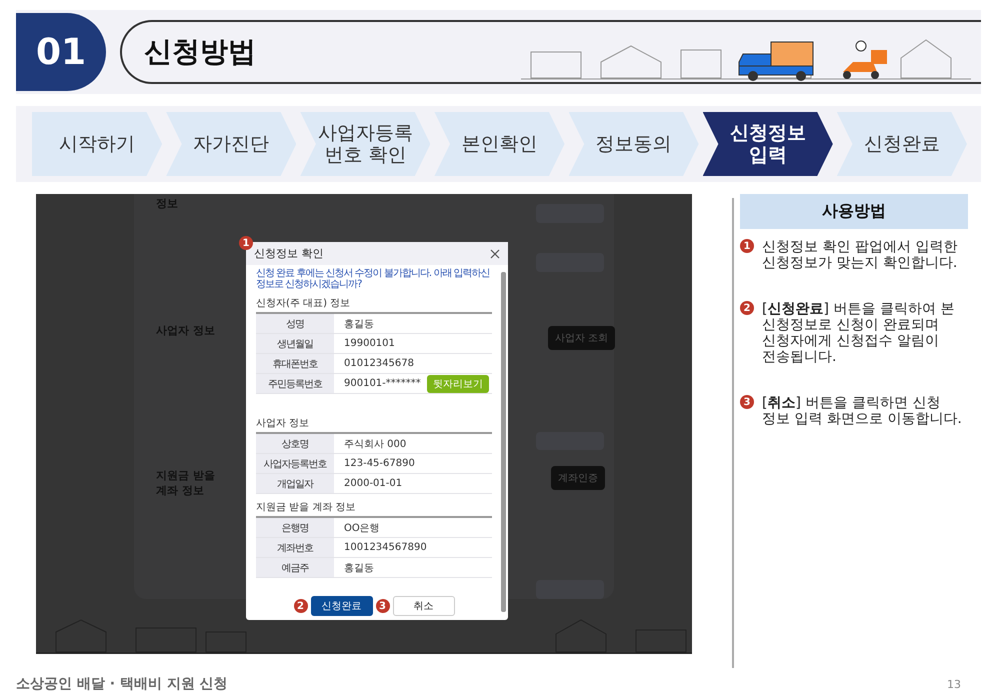 This screenshot has height=699, width=997. I want to click on row-label: 생년월일, so click(295, 343).